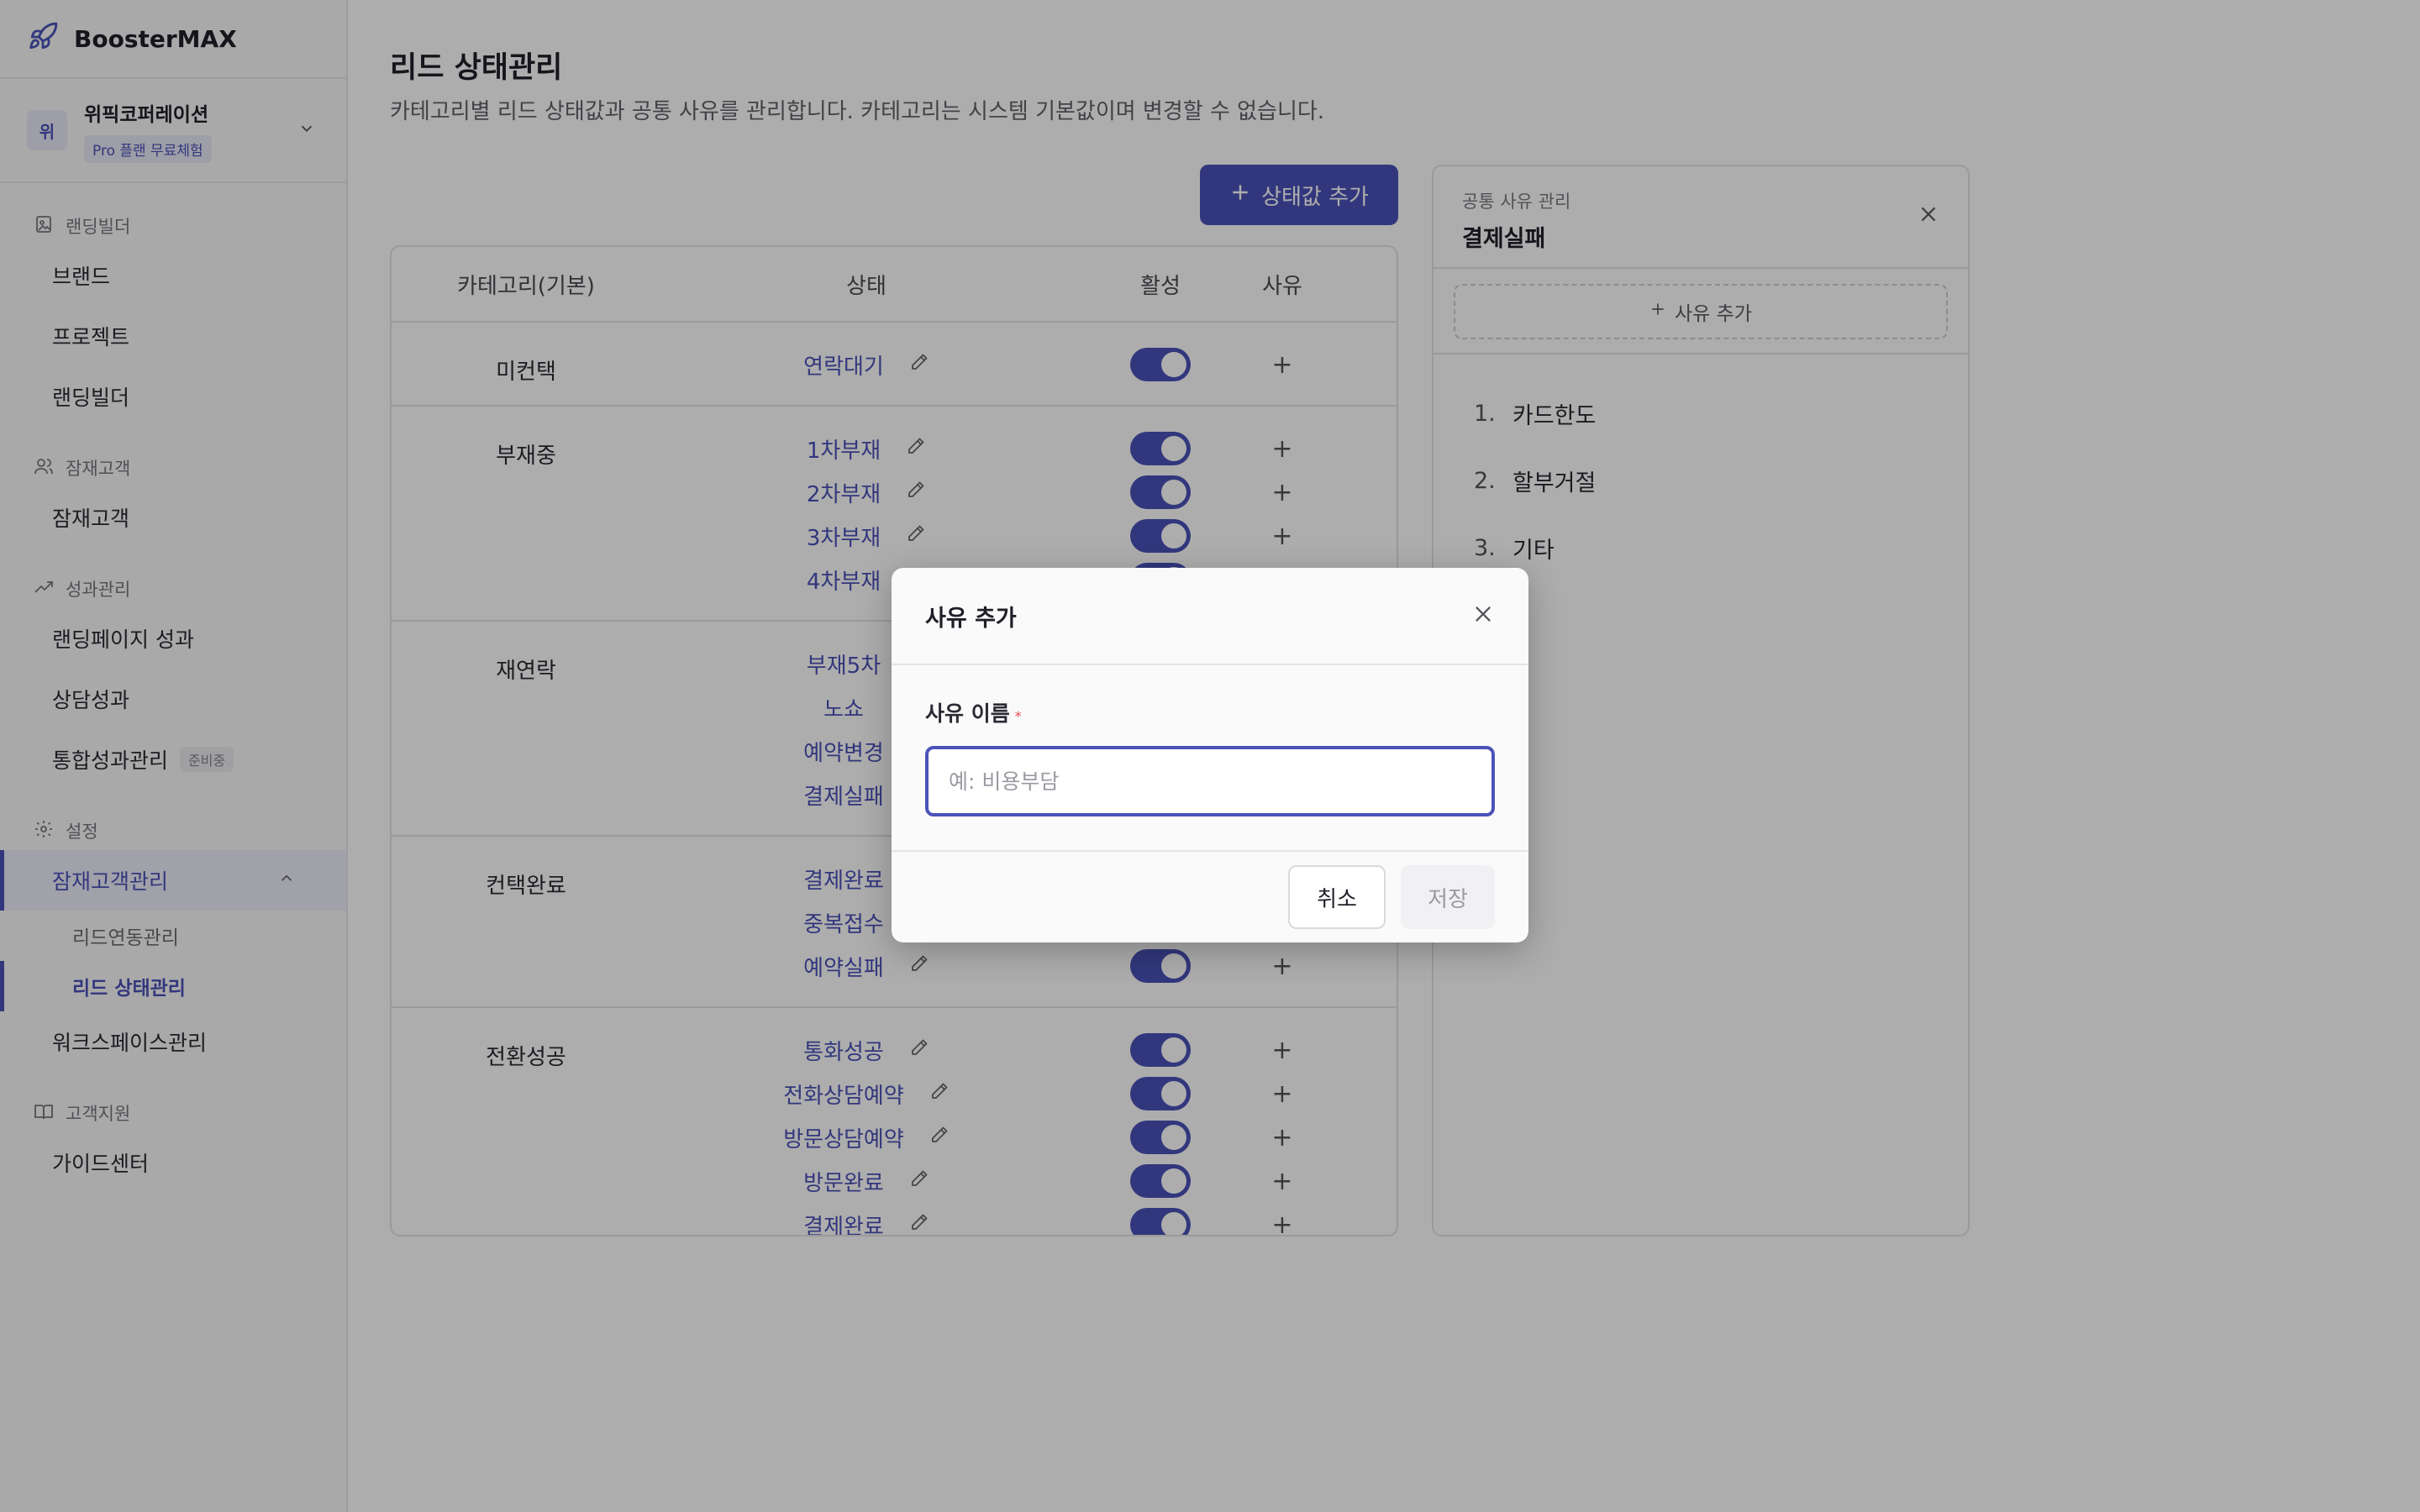 The image size is (2420, 1512). I want to click on add-reason-modal: 사유 추가 사유 이름* 취소 저장, so click(1210, 755).